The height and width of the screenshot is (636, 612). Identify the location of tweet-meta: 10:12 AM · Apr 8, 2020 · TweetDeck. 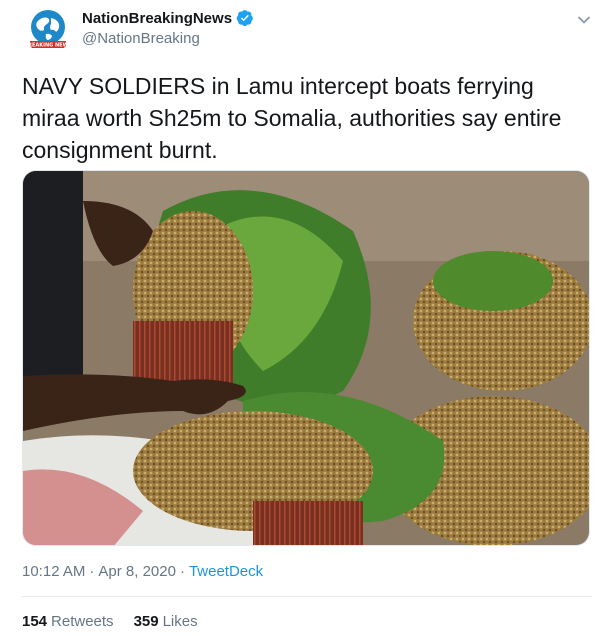
(142, 571).